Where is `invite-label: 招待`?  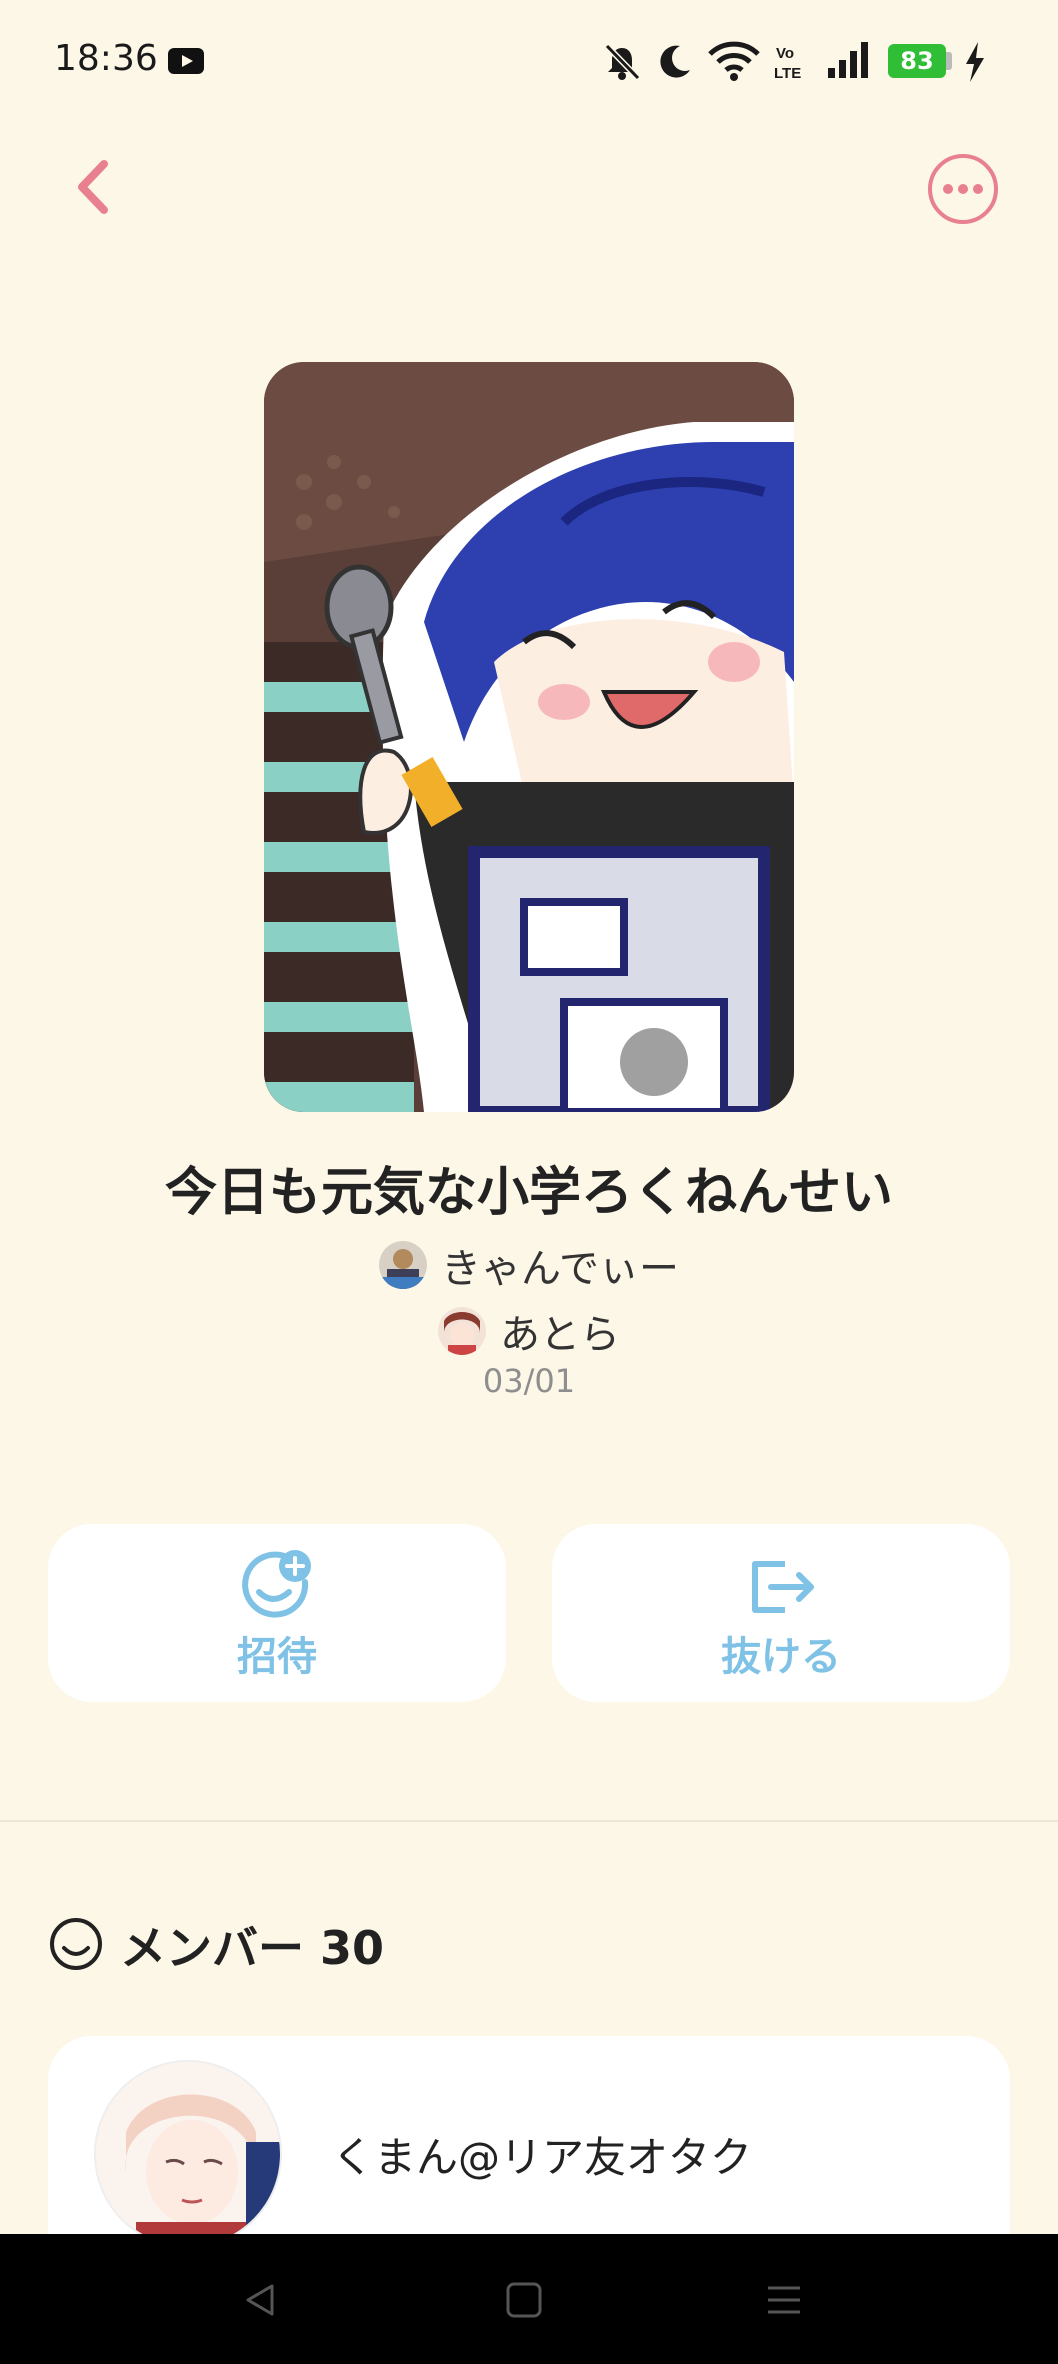 invite-label: 招待 is located at coordinates (277, 1657).